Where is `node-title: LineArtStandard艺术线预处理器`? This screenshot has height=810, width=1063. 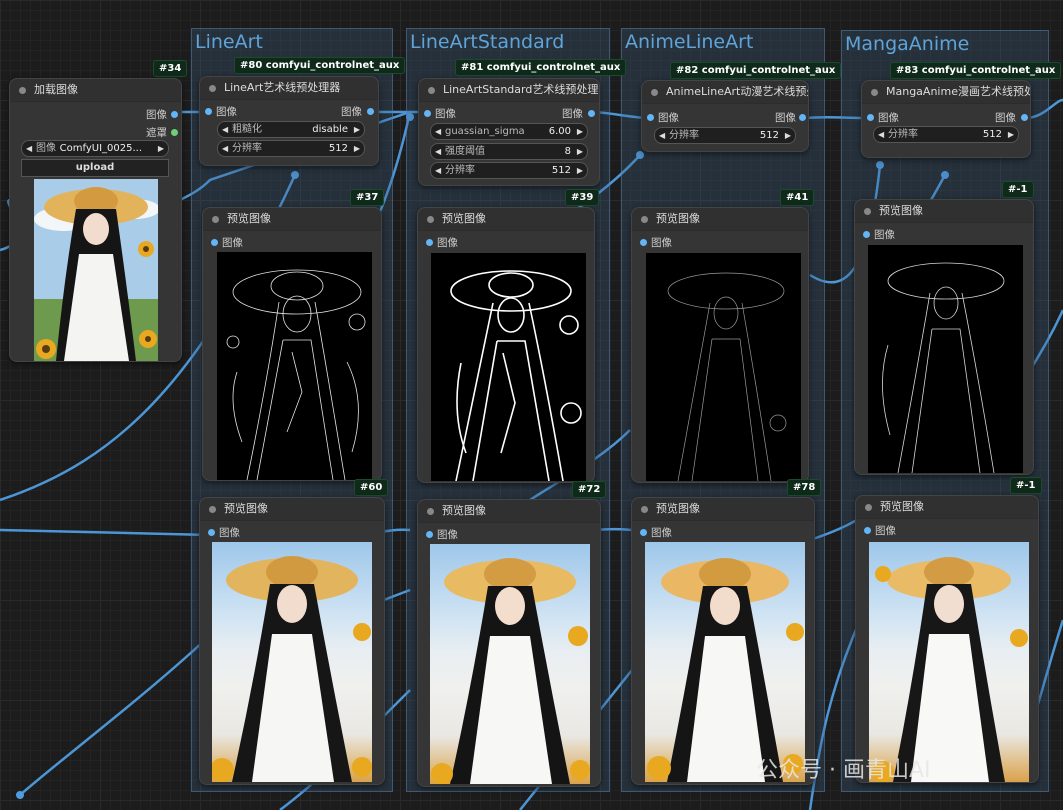 node-title: LineArtStandard艺术线预处理器 is located at coordinates (509, 90).